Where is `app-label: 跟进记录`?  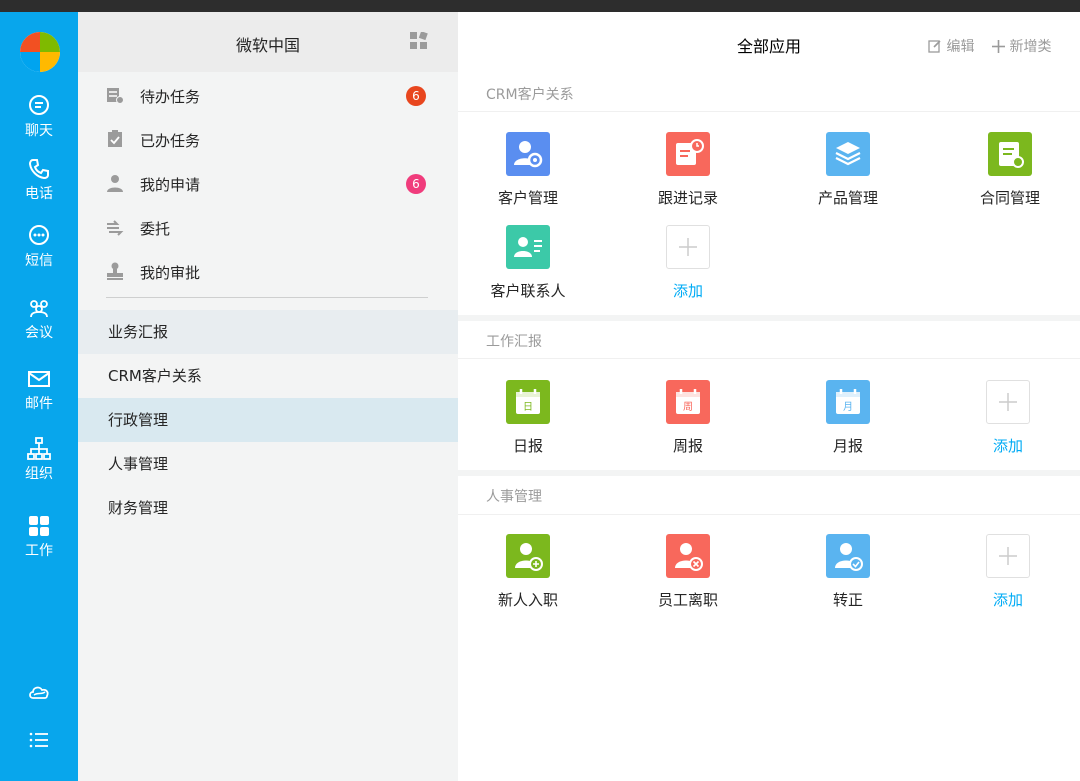 app-label: 跟进记录 is located at coordinates (687, 198).